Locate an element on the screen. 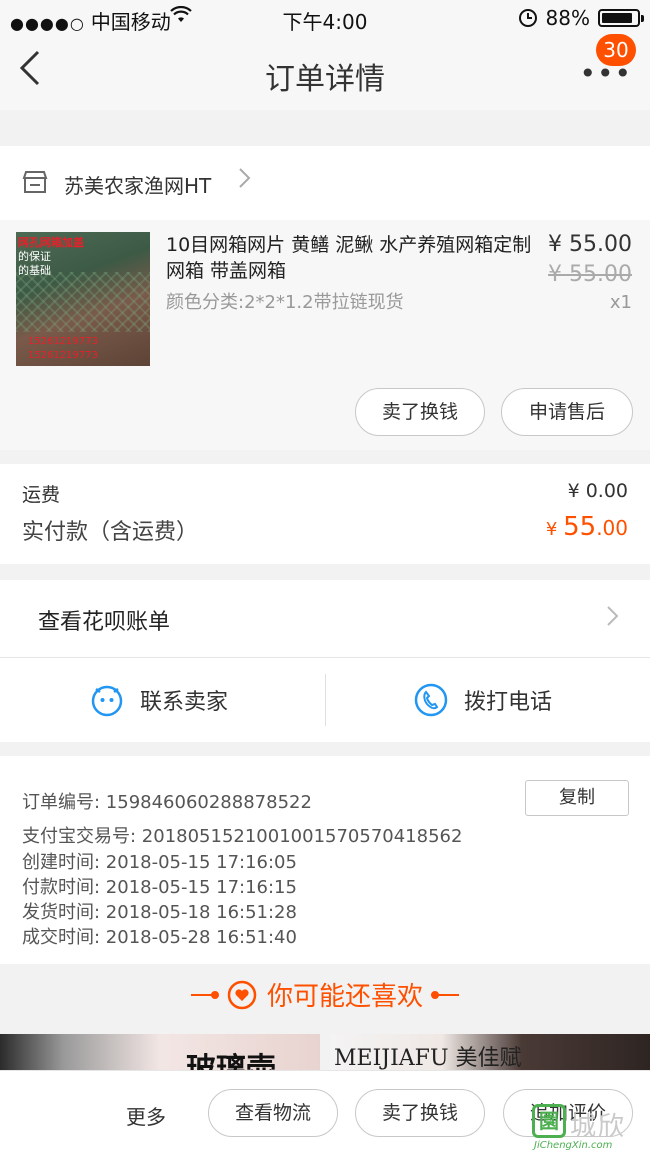  shipping-value: ¥ 0.00 is located at coordinates (597, 491).